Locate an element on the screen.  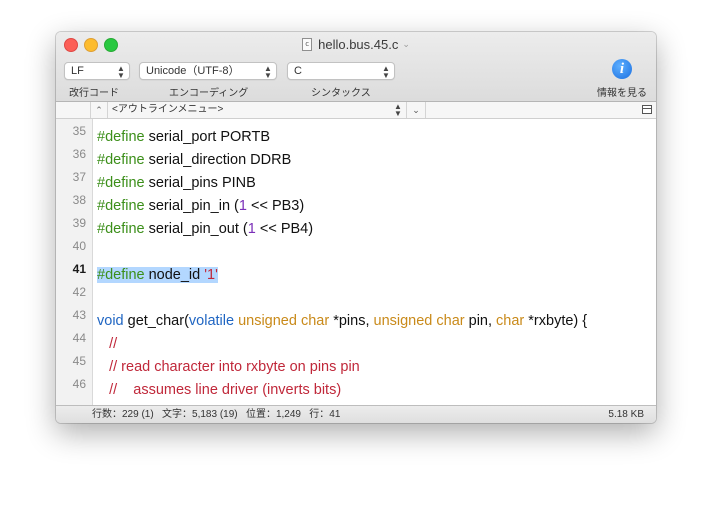
document-file-icon: c is located at coordinates (307, 44).